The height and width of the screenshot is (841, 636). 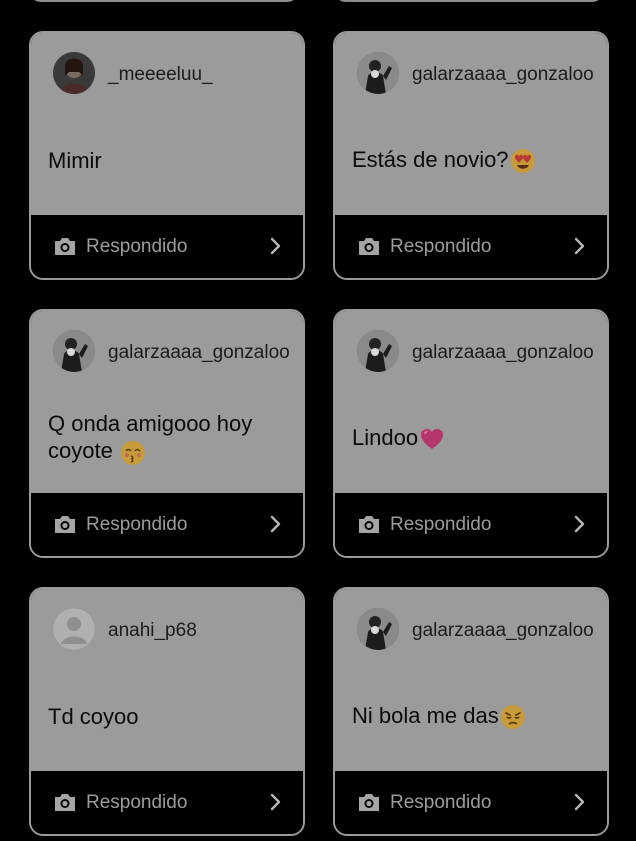 What do you see at coordinates (93, 716) in the screenshot?
I see `question-text: Td coyoo` at bounding box center [93, 716].